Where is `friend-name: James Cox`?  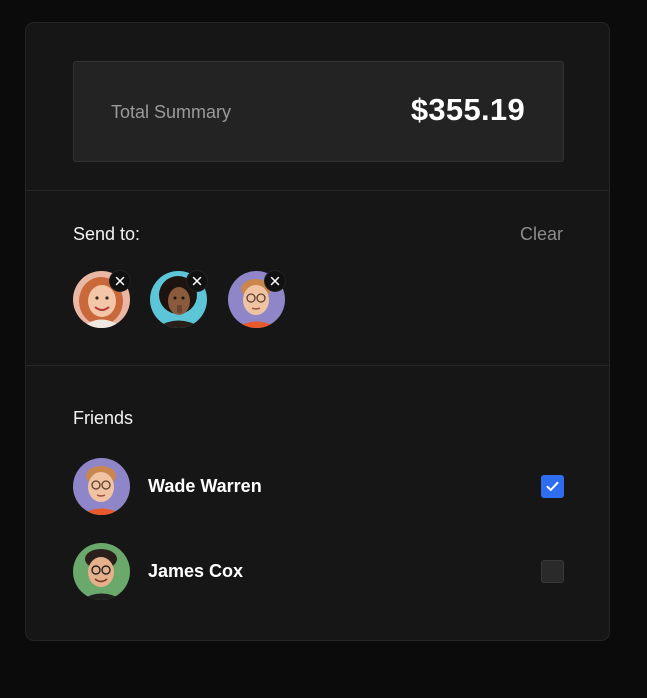 friend-name: James Cox is located at coordinates (196, 571).